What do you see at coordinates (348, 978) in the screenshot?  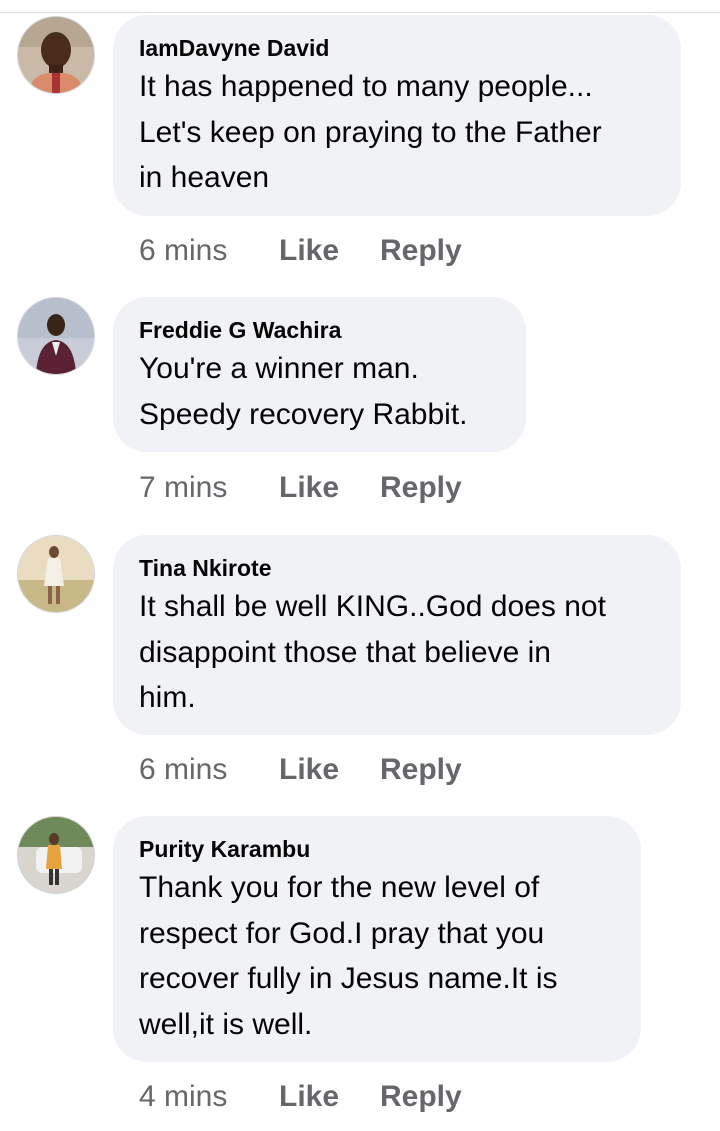 I see `comment-text-line: recover fully in Jesus name.It is` at bounding box center [348, 978].